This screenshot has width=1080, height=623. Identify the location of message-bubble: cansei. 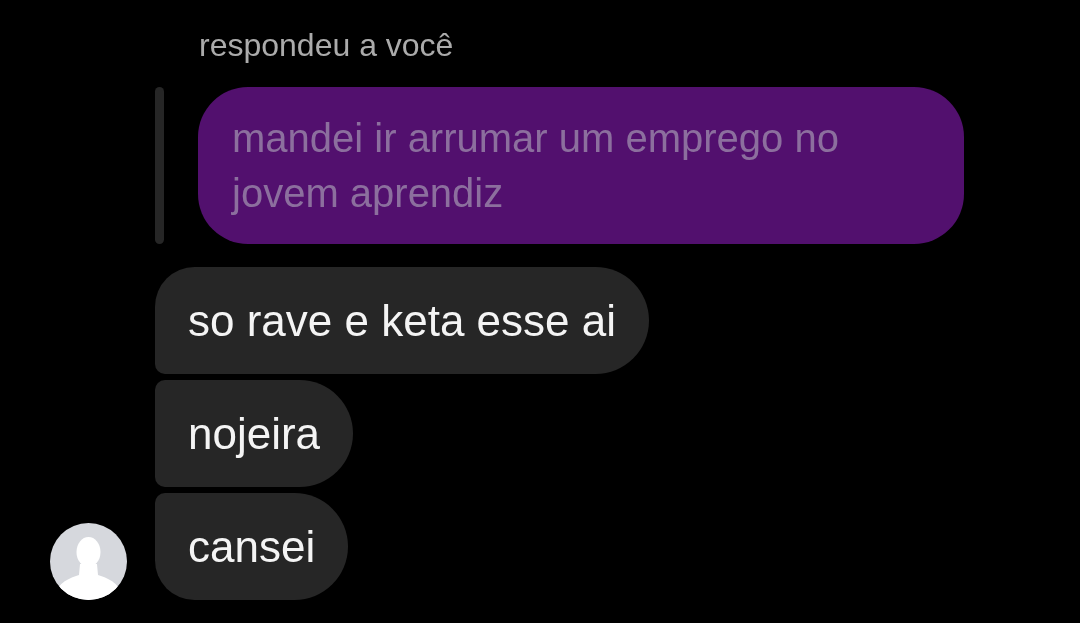
(252, 546).